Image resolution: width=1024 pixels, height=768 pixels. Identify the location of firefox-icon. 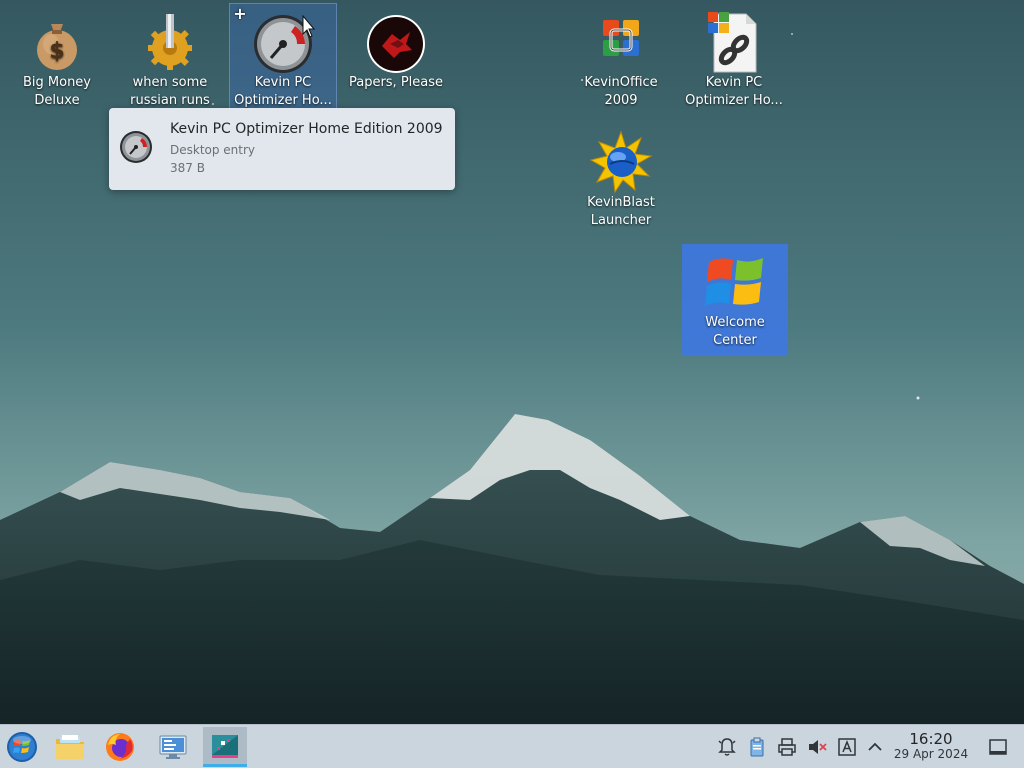
(120, 747).